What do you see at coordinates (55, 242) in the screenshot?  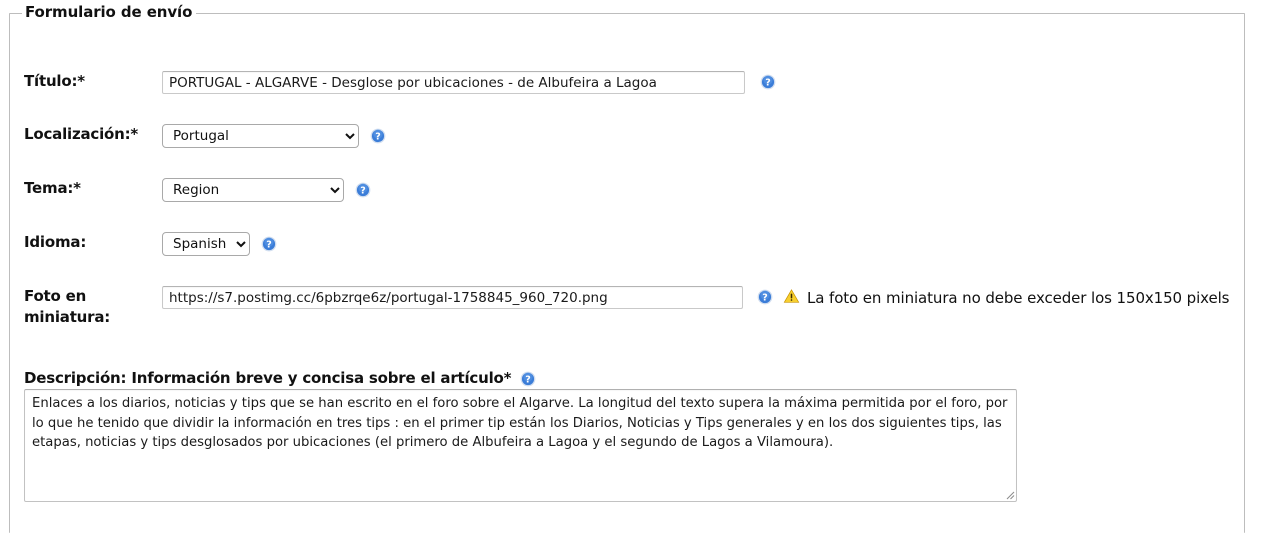 I see `language-label: Idioma:` at bounding box center [55, 242].